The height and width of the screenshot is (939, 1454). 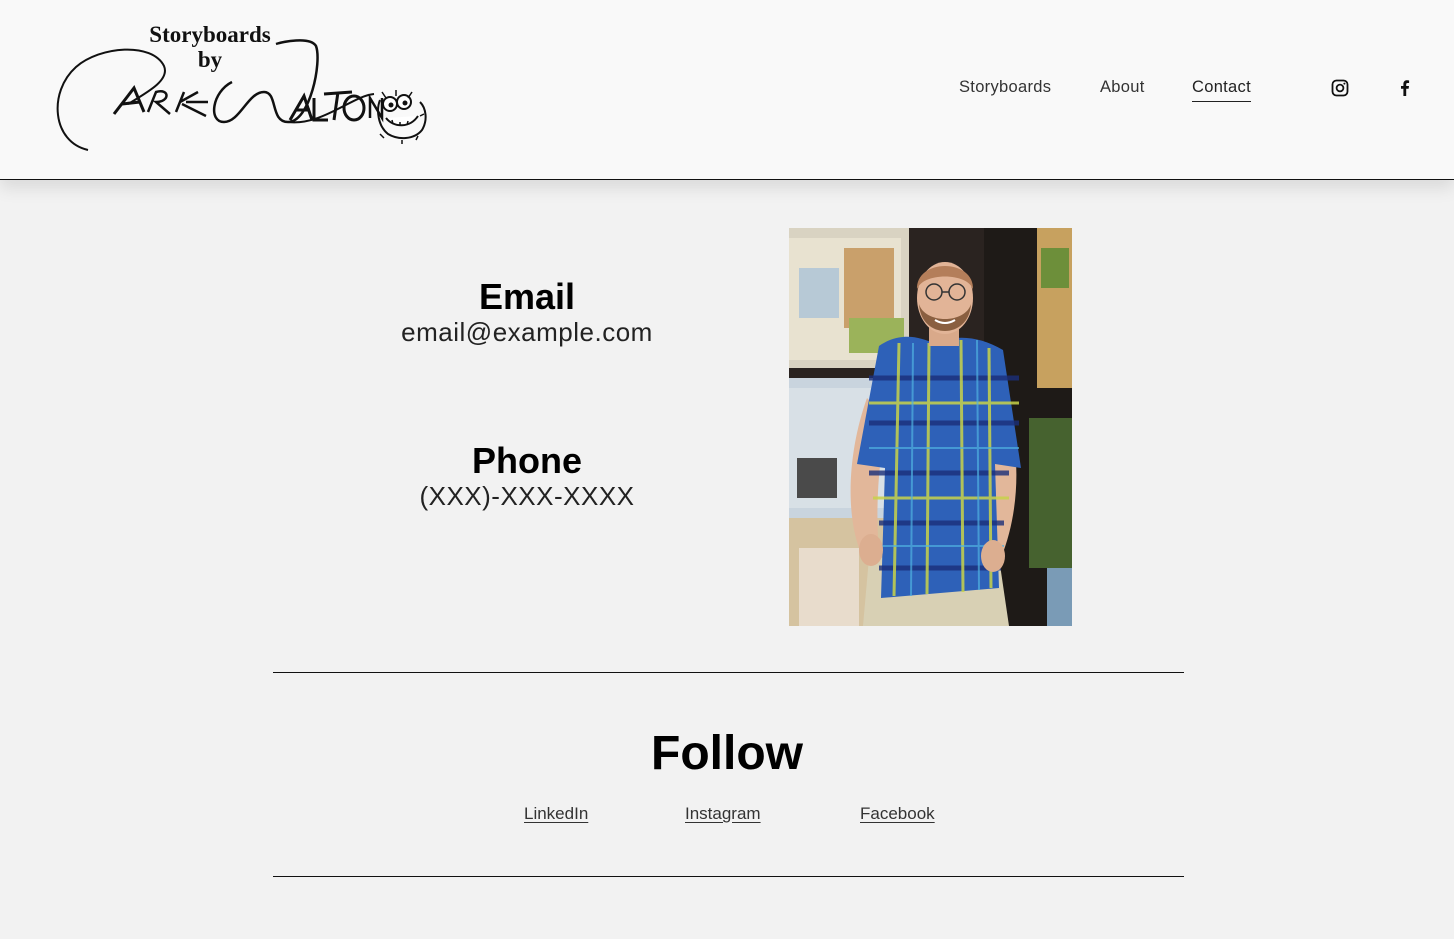 I want to click on portrait-photo, so click(x=930, y=427).